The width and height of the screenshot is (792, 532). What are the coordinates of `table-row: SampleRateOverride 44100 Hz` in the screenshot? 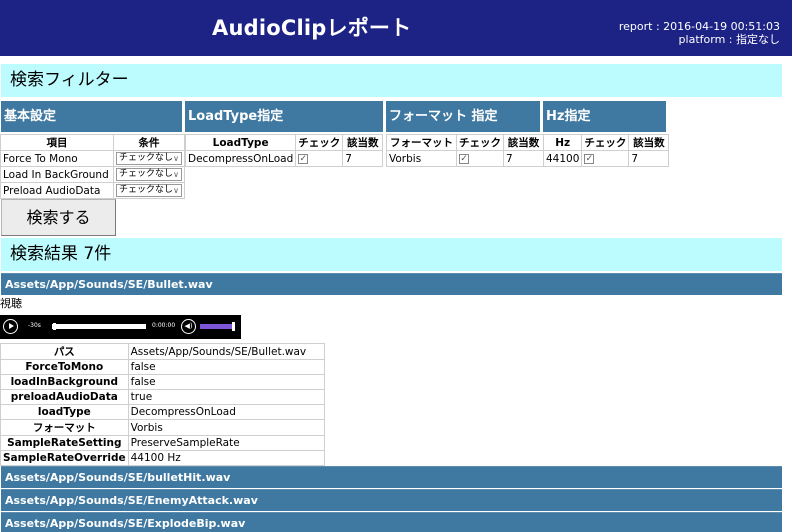 It's located at (162, 458).